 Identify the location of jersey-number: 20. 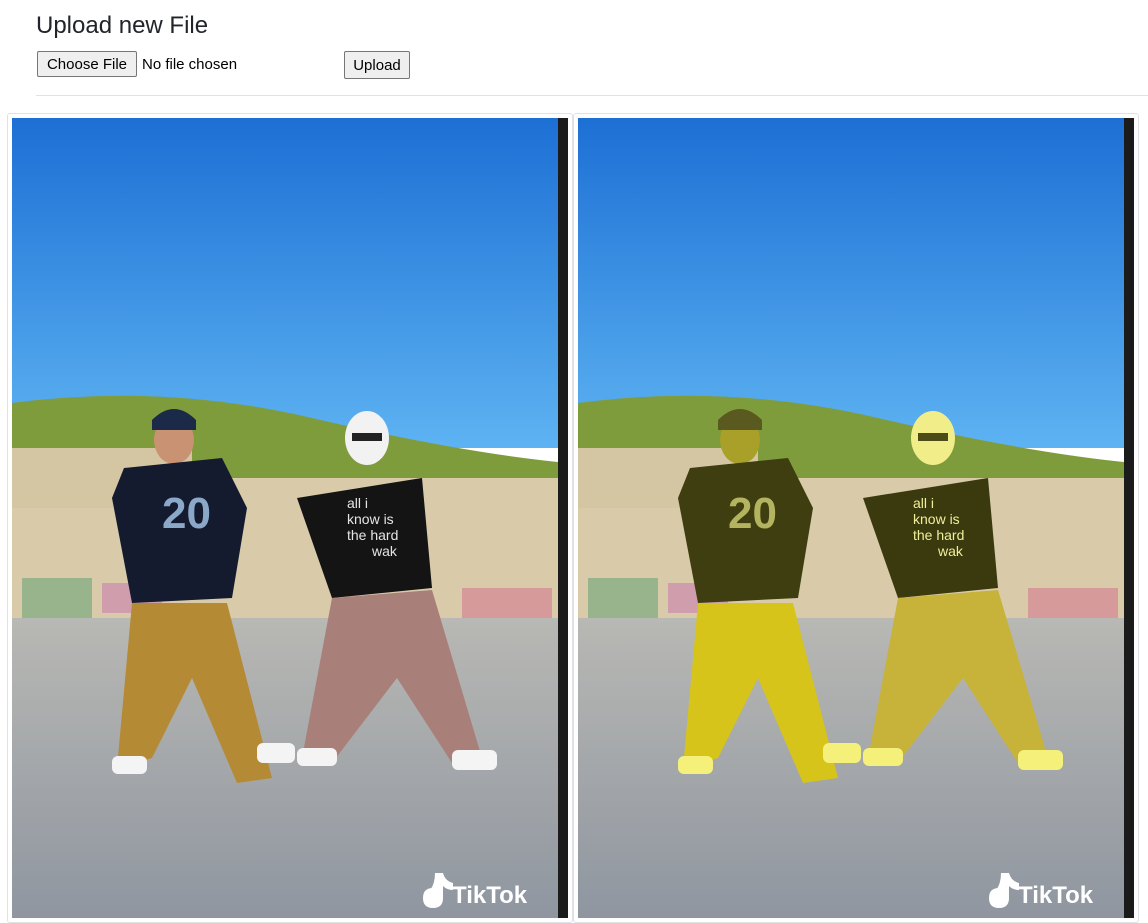
(186, 513).